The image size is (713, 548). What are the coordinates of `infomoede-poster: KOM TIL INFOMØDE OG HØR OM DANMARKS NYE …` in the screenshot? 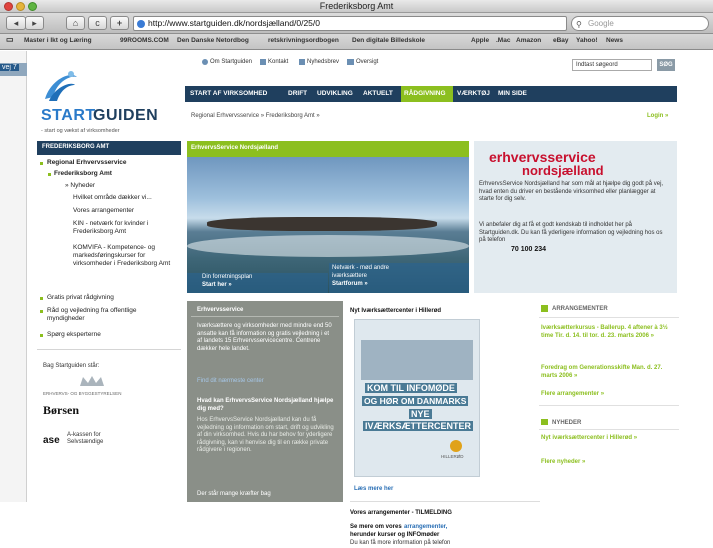 It's located at (417, 398).